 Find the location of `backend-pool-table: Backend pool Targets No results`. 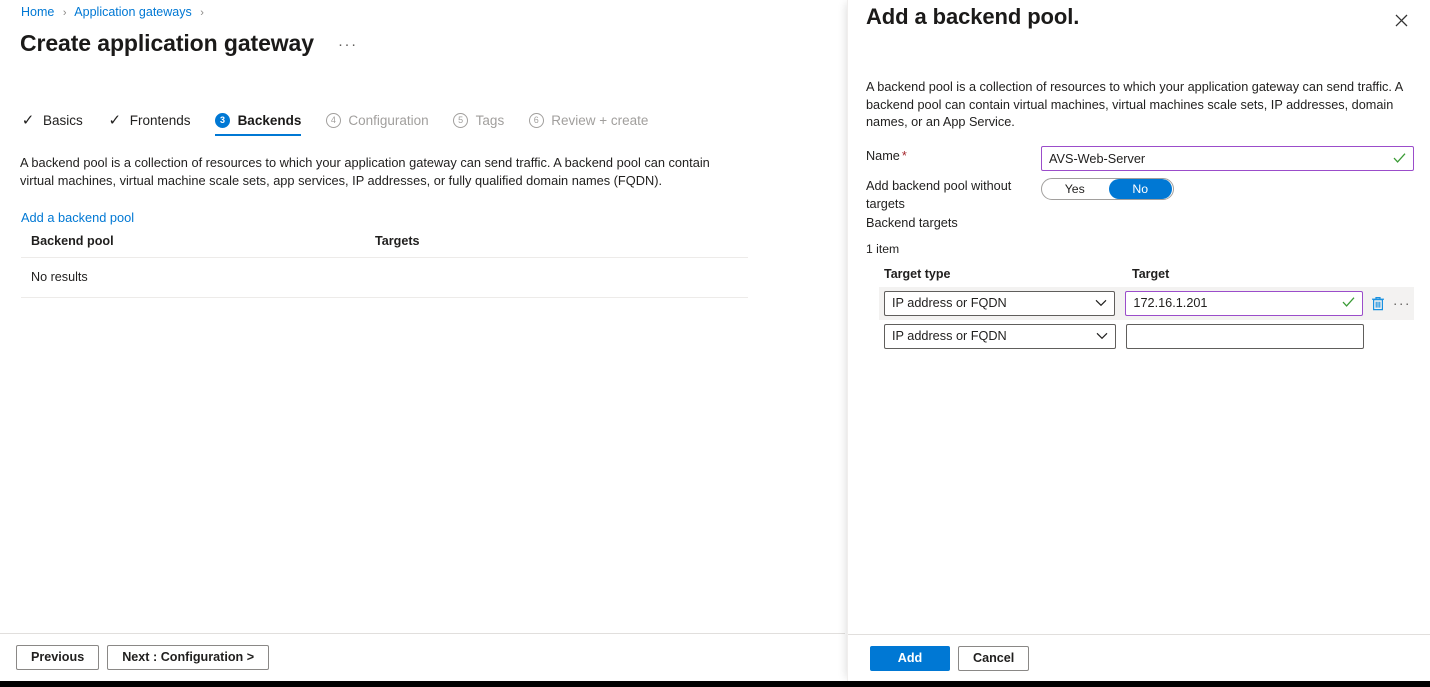

backend-pool-table: Backend pool Targets No results is located at coordinates (384, 266).